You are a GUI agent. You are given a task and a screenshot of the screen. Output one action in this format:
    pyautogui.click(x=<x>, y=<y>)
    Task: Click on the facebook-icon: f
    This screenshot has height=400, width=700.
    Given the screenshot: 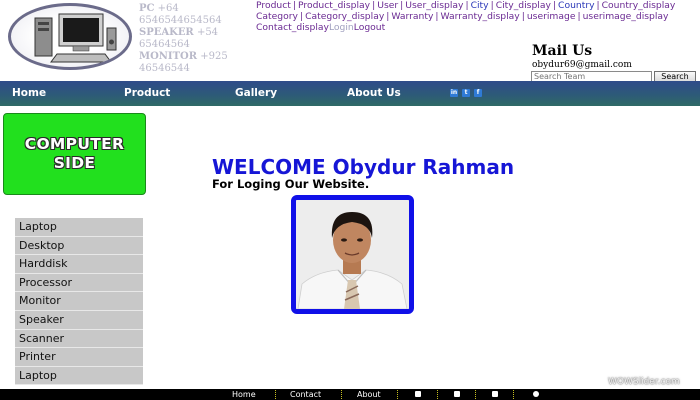 What is the action you would take?
    pyautogui.click(x=478, y=93)
    